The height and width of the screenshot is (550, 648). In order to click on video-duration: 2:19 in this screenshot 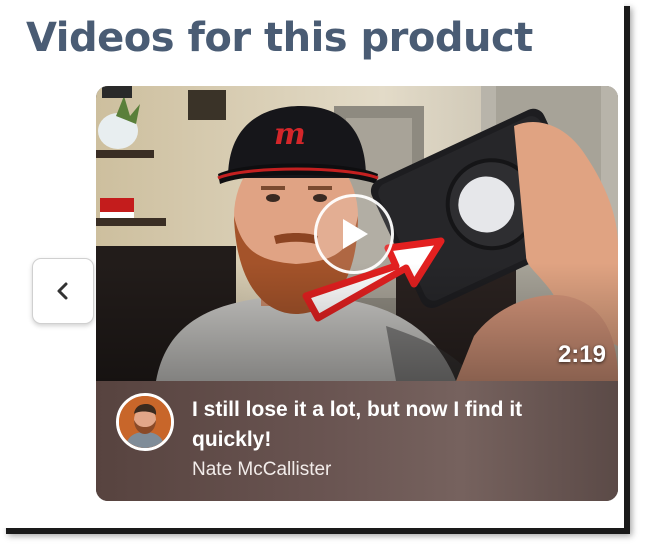, I will do `click(581, 354)`.